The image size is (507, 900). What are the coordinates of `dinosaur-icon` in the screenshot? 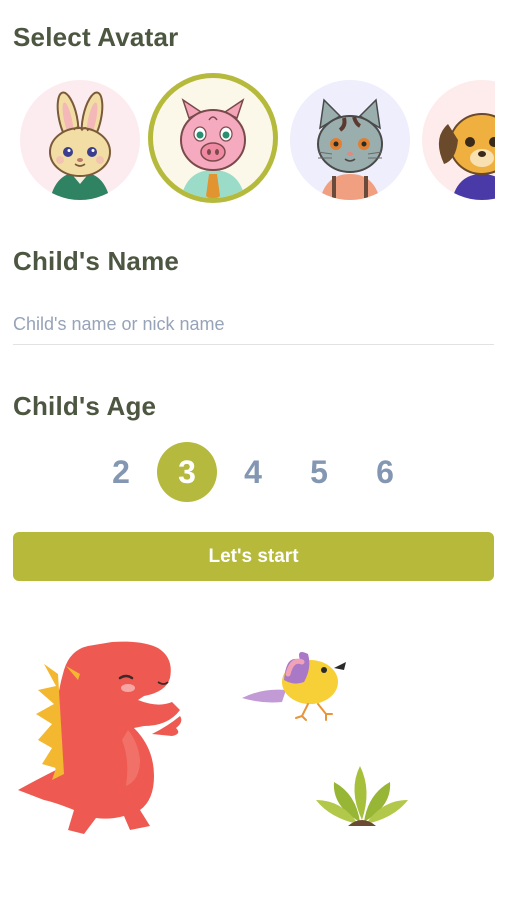 It's located at (100, 737).